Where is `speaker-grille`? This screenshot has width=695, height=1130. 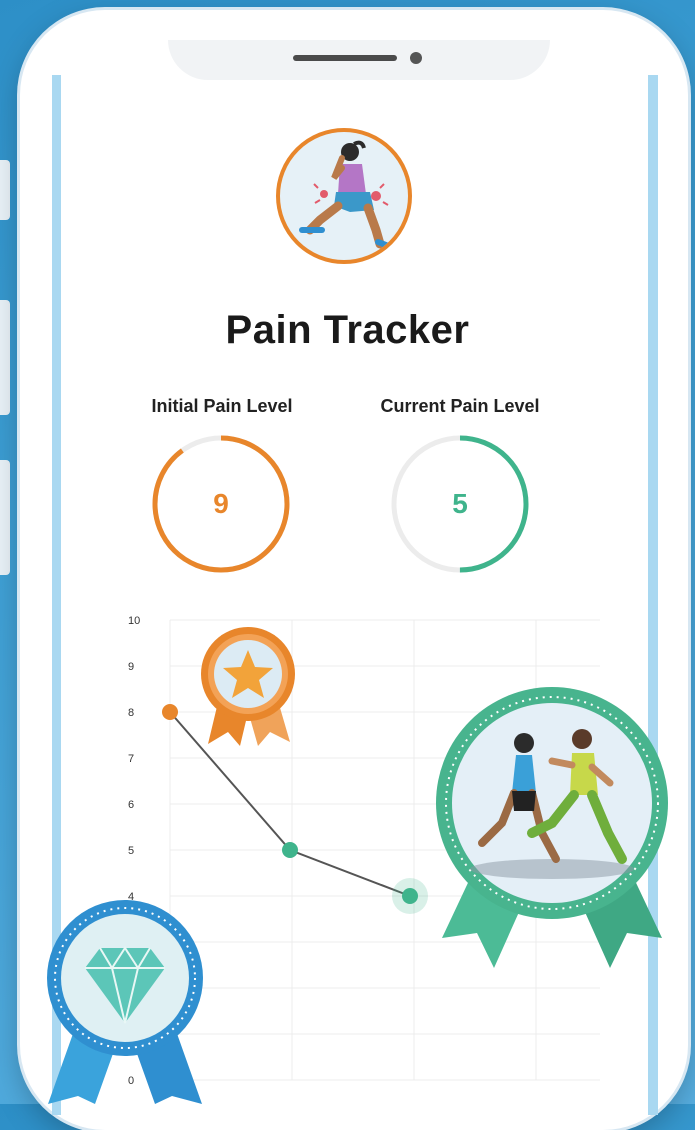 speaker-grille is located at coordinates (345, 58).